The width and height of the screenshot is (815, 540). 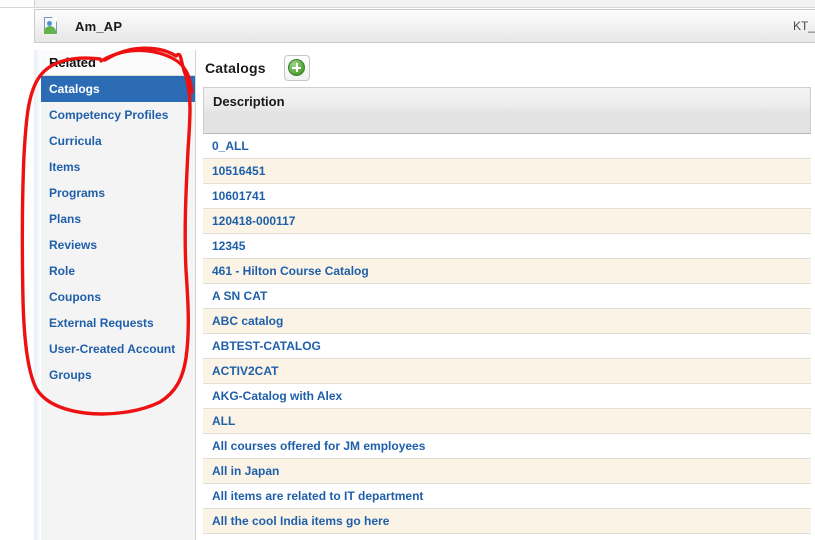 What do you see at coordinates (118, 219) in the screenshot?
I see `sidebar-item-plans: Plans` at bounding box center [118, 219].